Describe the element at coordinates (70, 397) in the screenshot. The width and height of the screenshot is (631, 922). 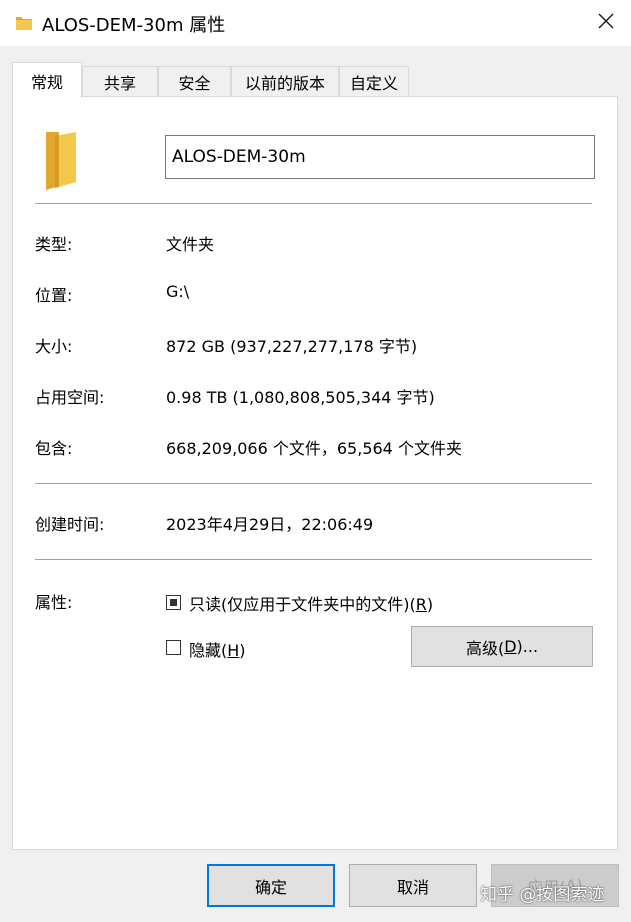
I see `disk-size-label: 占用空间:` at that location.